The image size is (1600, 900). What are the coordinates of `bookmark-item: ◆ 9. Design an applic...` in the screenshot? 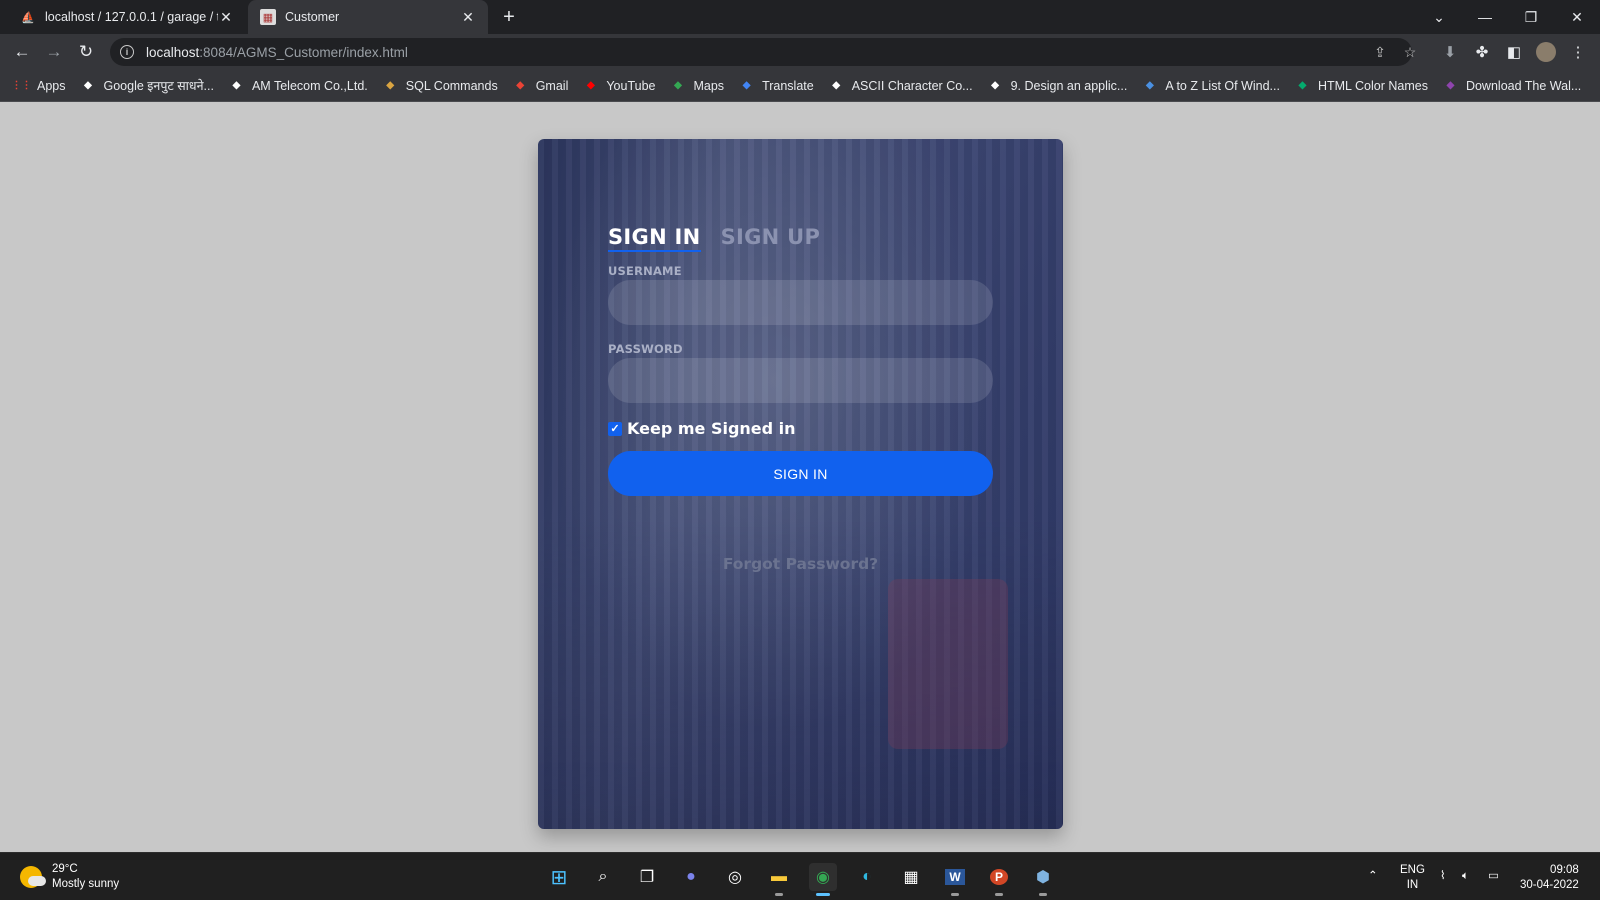 It's located at (1058, 85).